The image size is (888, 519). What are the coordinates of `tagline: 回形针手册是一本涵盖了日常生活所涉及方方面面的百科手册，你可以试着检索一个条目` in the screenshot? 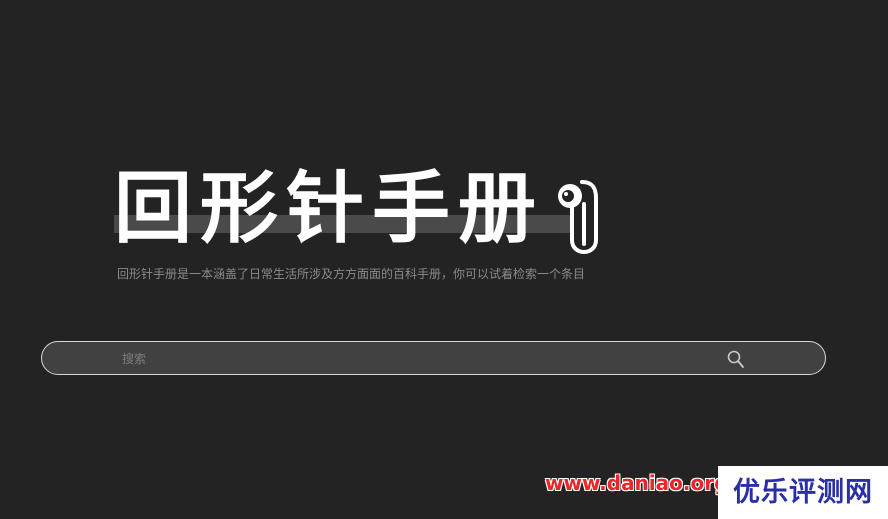 It's located at (351, 274).